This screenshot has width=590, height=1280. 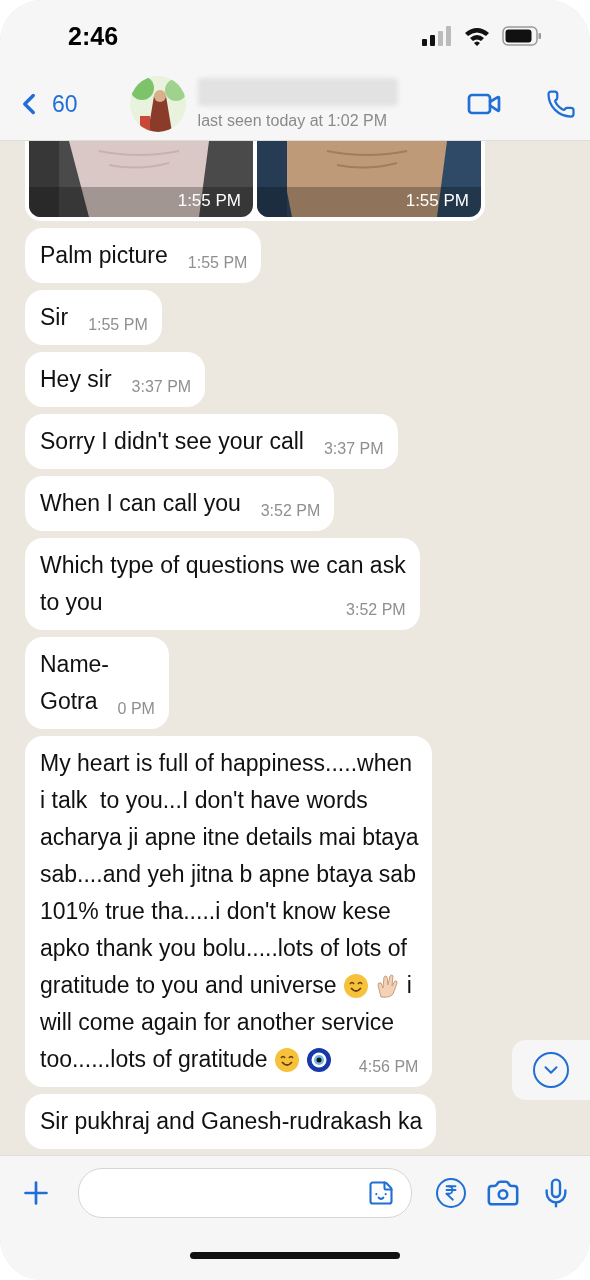 I want to click on message-text: My heart is full of happiness.....when, so click(x=226, y=763).